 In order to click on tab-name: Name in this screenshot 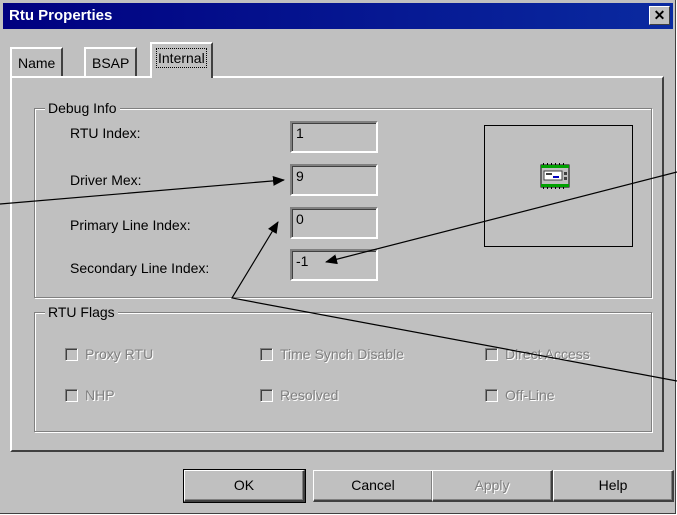, I will do `click(37, 61)`.